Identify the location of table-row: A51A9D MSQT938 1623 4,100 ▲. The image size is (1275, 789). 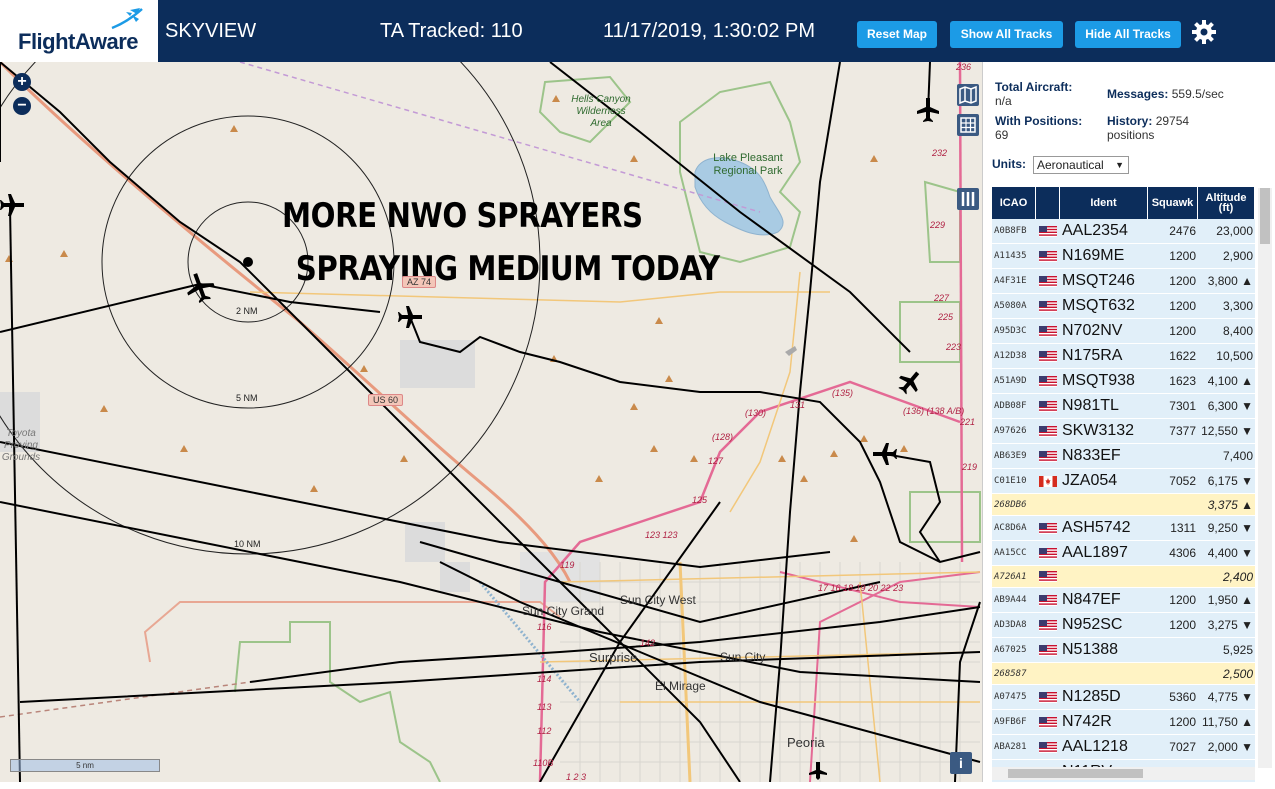
(1123, 381).